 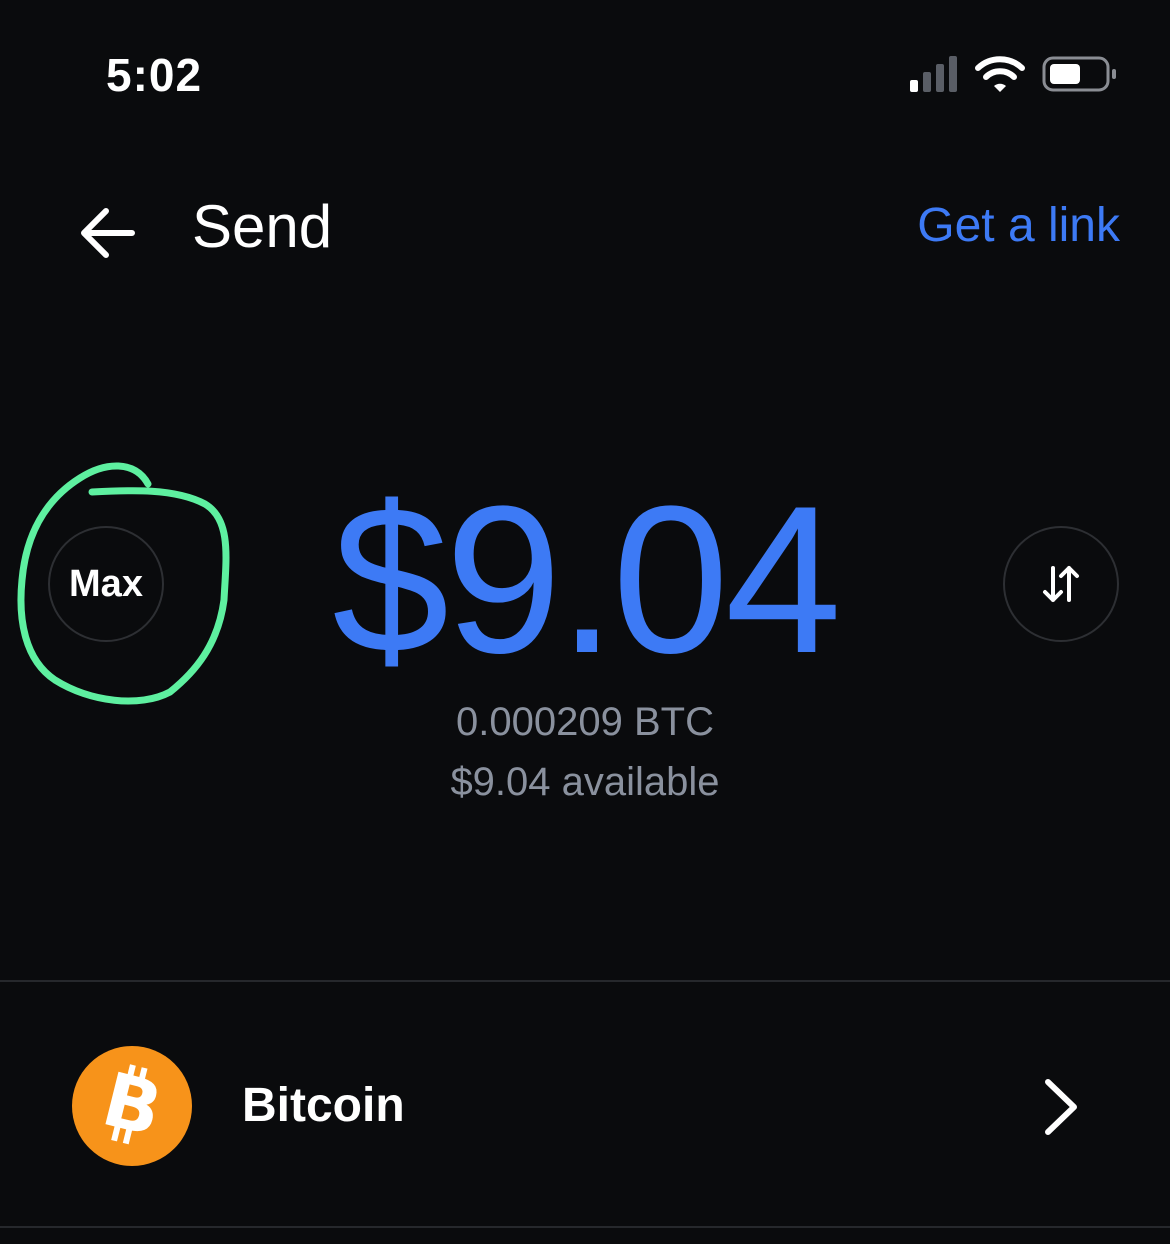 I want to click on back-button, so click(x=110, y=230).